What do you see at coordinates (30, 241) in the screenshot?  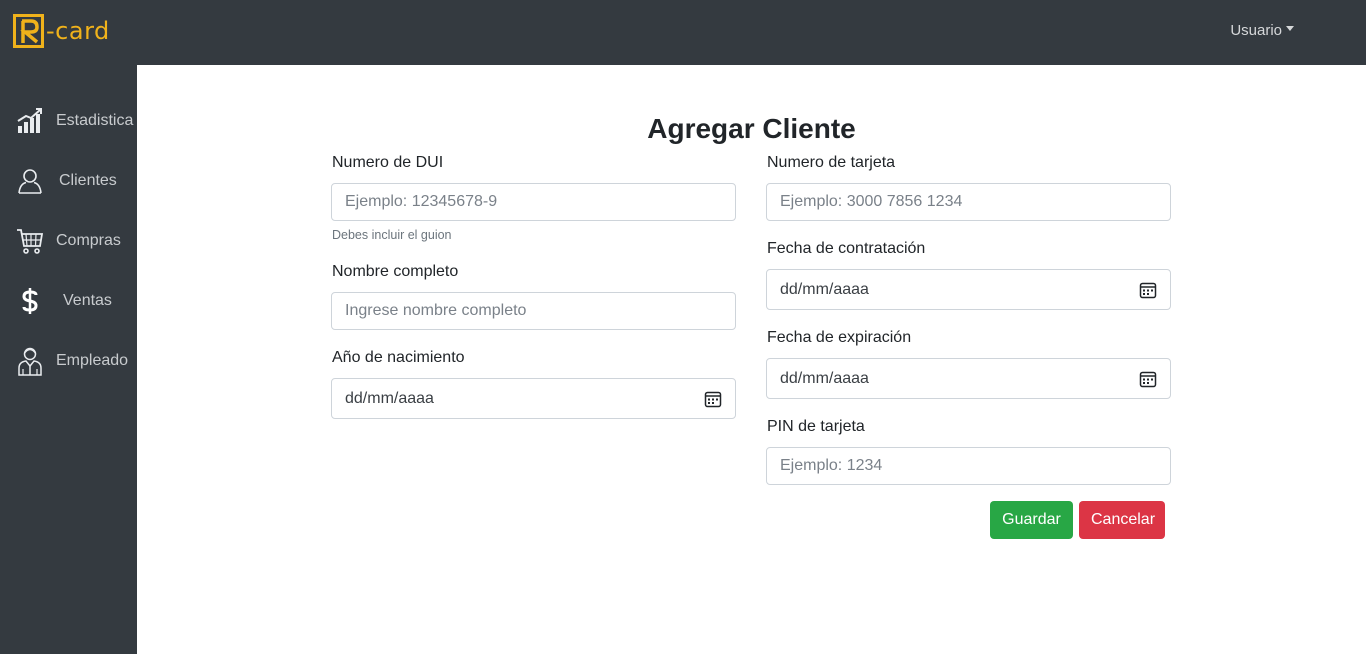 I see `cart-icon` at bounding box center [30, 241].